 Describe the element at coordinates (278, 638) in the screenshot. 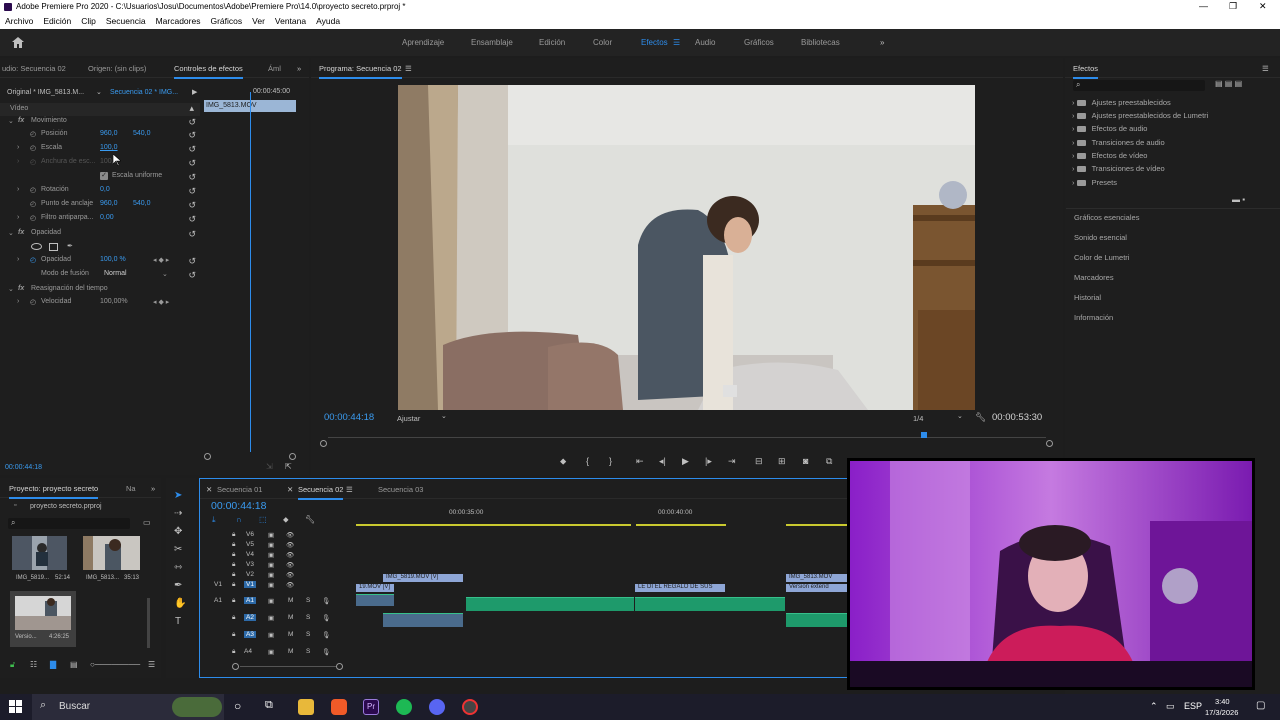

I see `track-header-a3: A3 🔒︎ ▣ M S 🎙︎` at that location.